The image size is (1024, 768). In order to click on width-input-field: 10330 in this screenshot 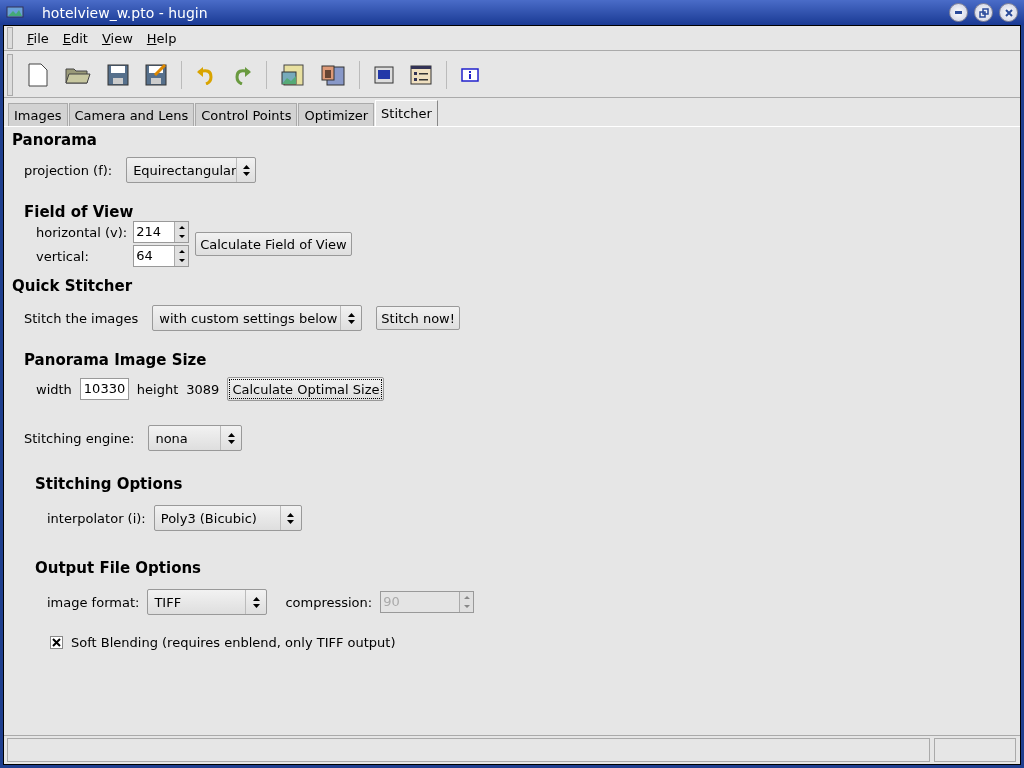, I will do `click(104, 389)`.